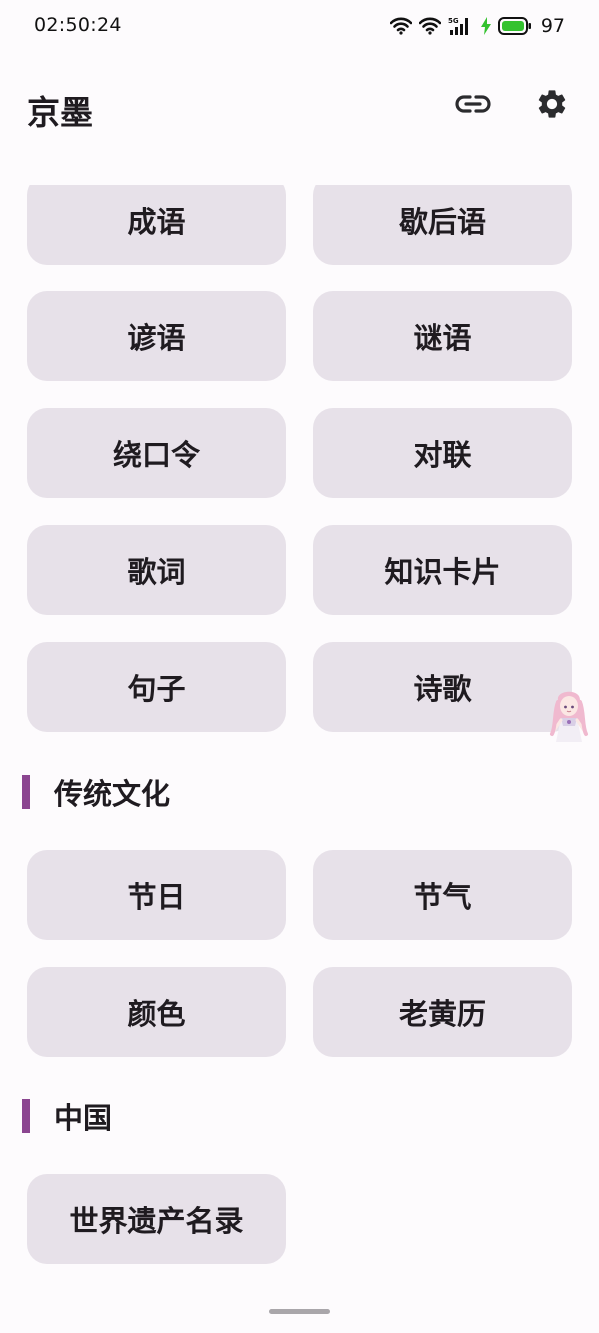 This screenshot has width=599, height=1333. What do you see at coordinates (552, 26) in the screenshot?
I see `battery-level: 97` at bounding box center [552, 26].